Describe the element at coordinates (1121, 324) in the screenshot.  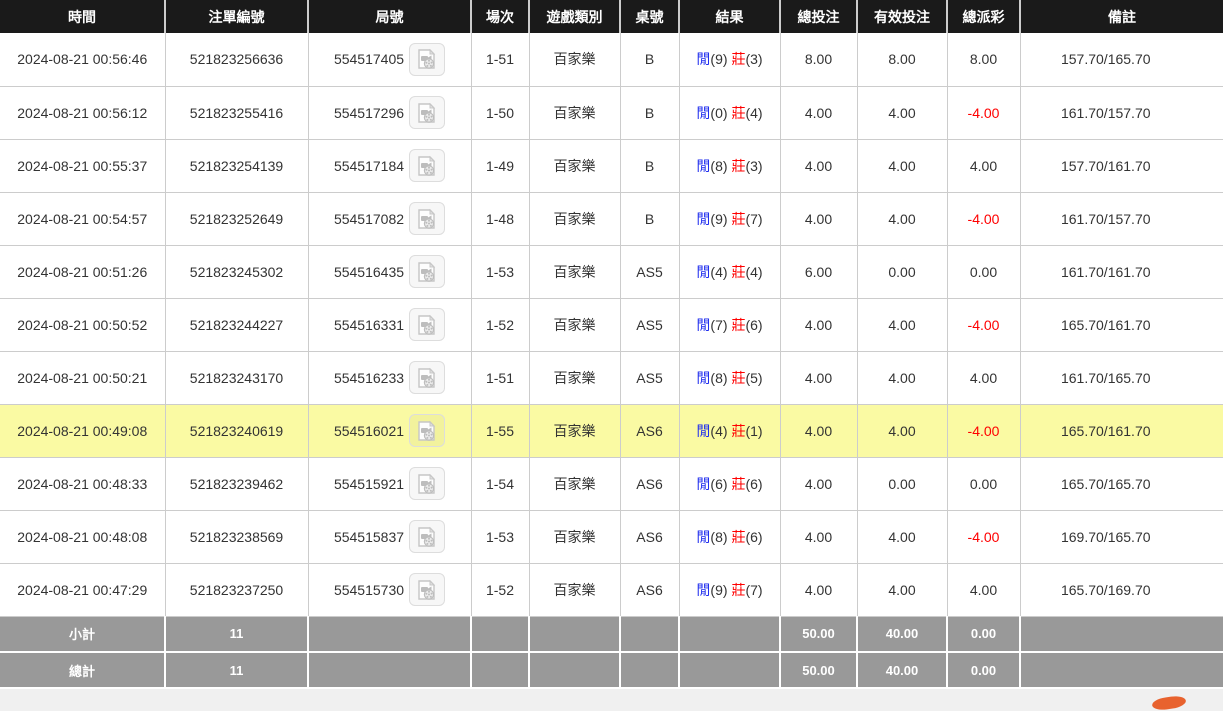
I see `remark-cell: 165.70/161.70` at that location.